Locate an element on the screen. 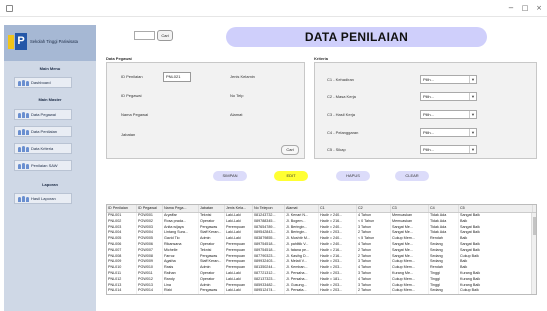 The height and width of the screenshot is (311, 547). table-cell: PGW014 is located at coordinates (150, 291).